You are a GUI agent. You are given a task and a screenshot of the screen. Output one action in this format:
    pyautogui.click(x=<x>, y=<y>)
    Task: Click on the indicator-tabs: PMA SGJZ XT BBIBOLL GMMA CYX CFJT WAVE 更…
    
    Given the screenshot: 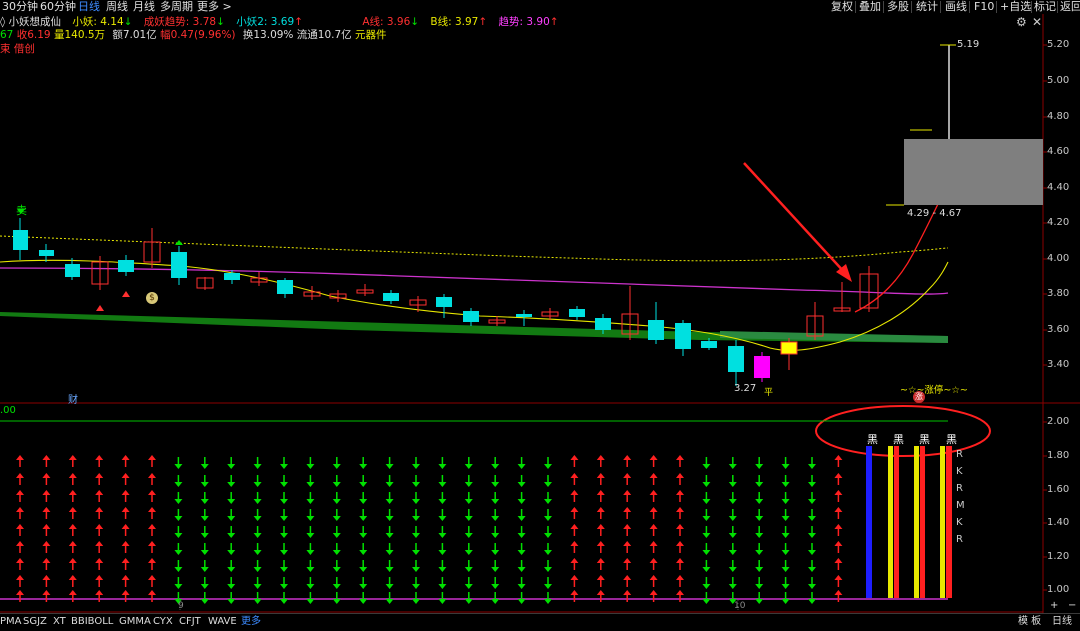 What is the action you would take?
    pyautogui.click(x=540, y=615)
    